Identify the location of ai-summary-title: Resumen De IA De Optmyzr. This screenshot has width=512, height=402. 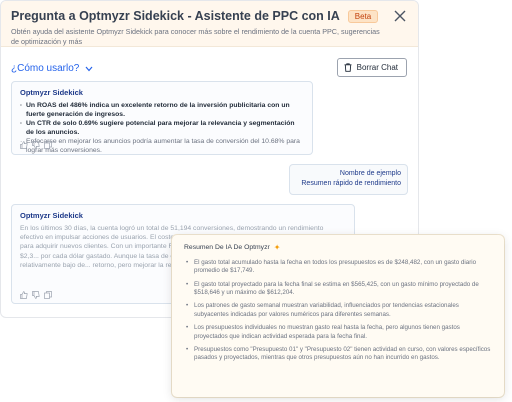
(227, 247).